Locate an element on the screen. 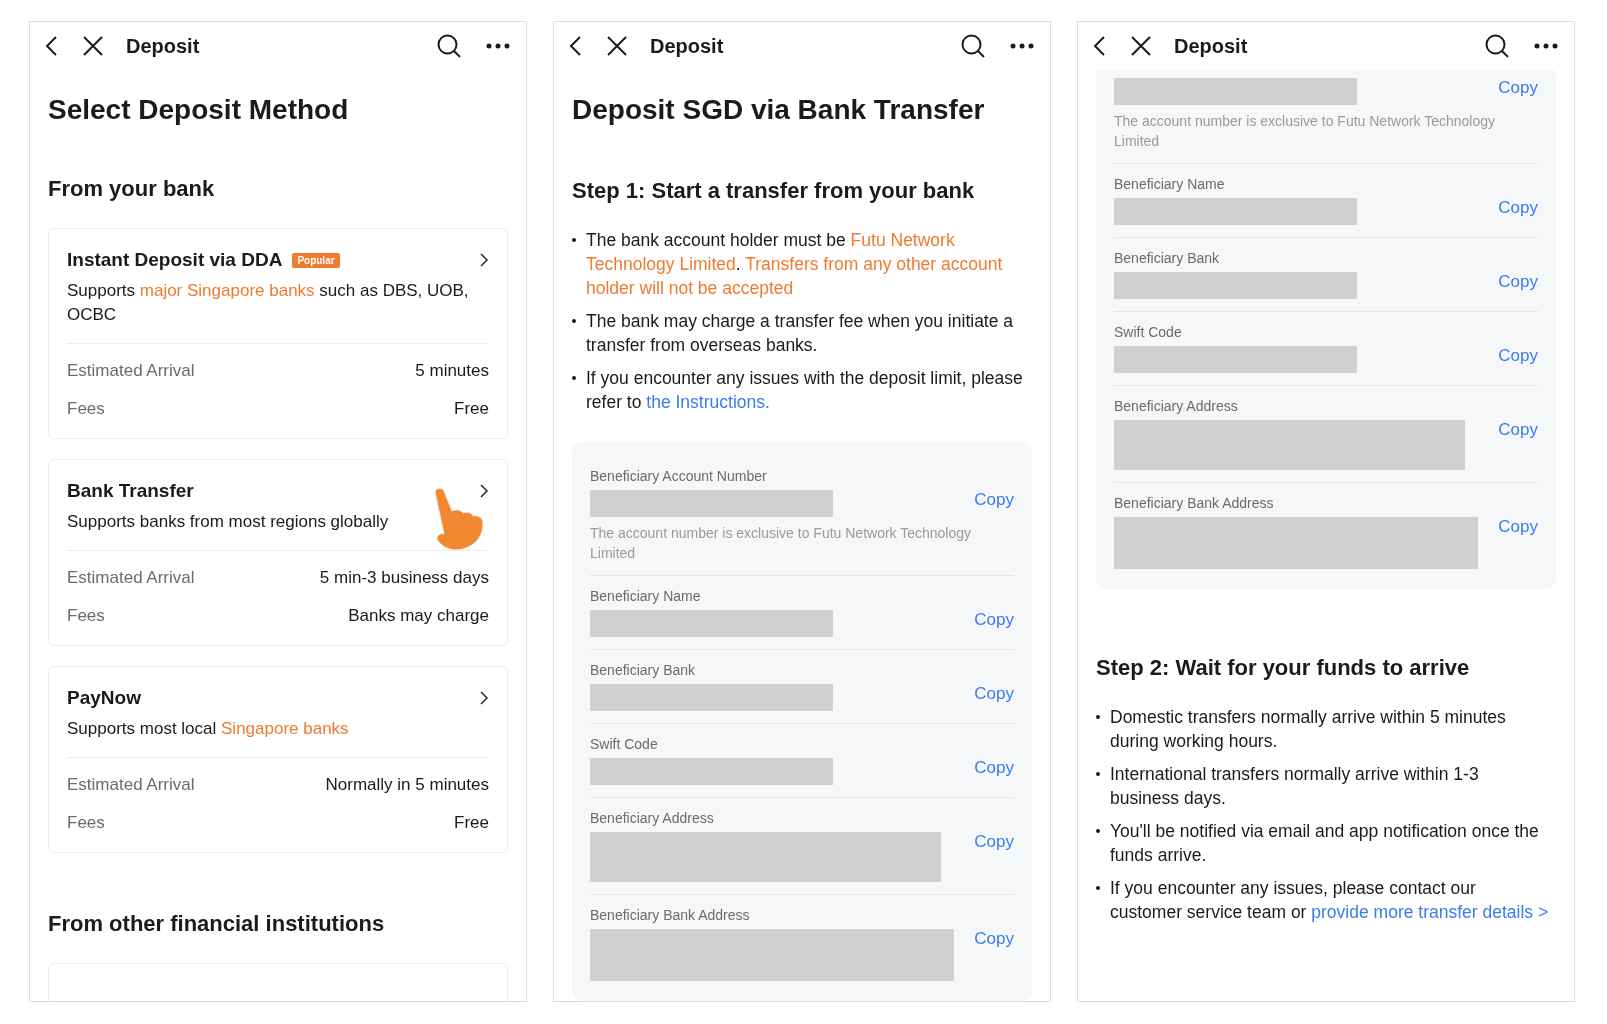  bullet-text: The bank may charge a transfer fee when you initiate a transfer from overseas banks. is located at coordinates (800, 334).